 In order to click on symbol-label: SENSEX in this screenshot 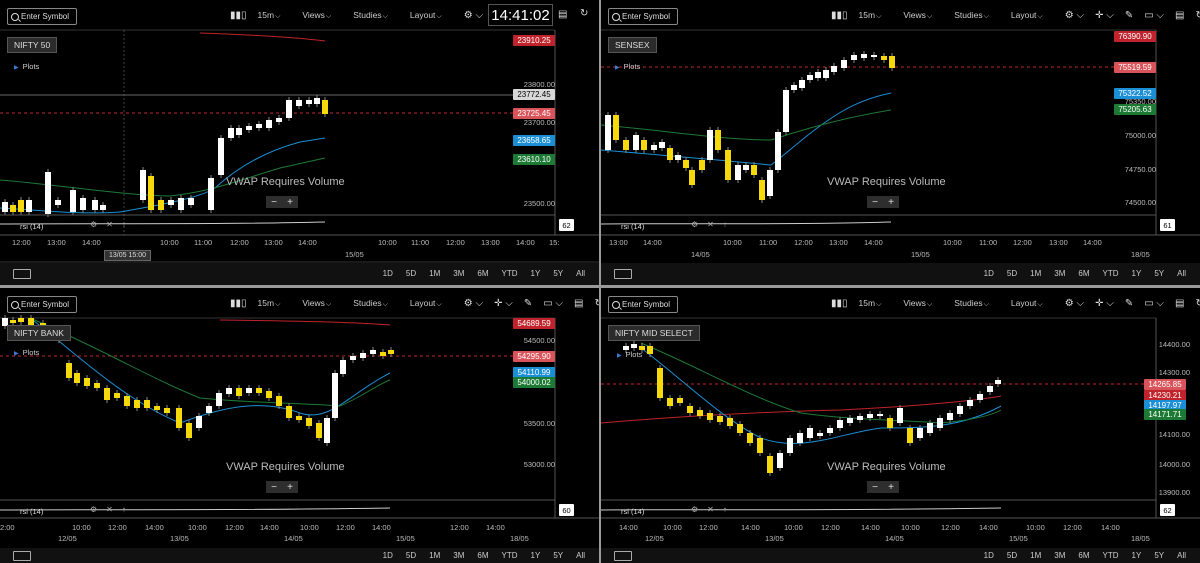, I will do `click(632, 45)`.